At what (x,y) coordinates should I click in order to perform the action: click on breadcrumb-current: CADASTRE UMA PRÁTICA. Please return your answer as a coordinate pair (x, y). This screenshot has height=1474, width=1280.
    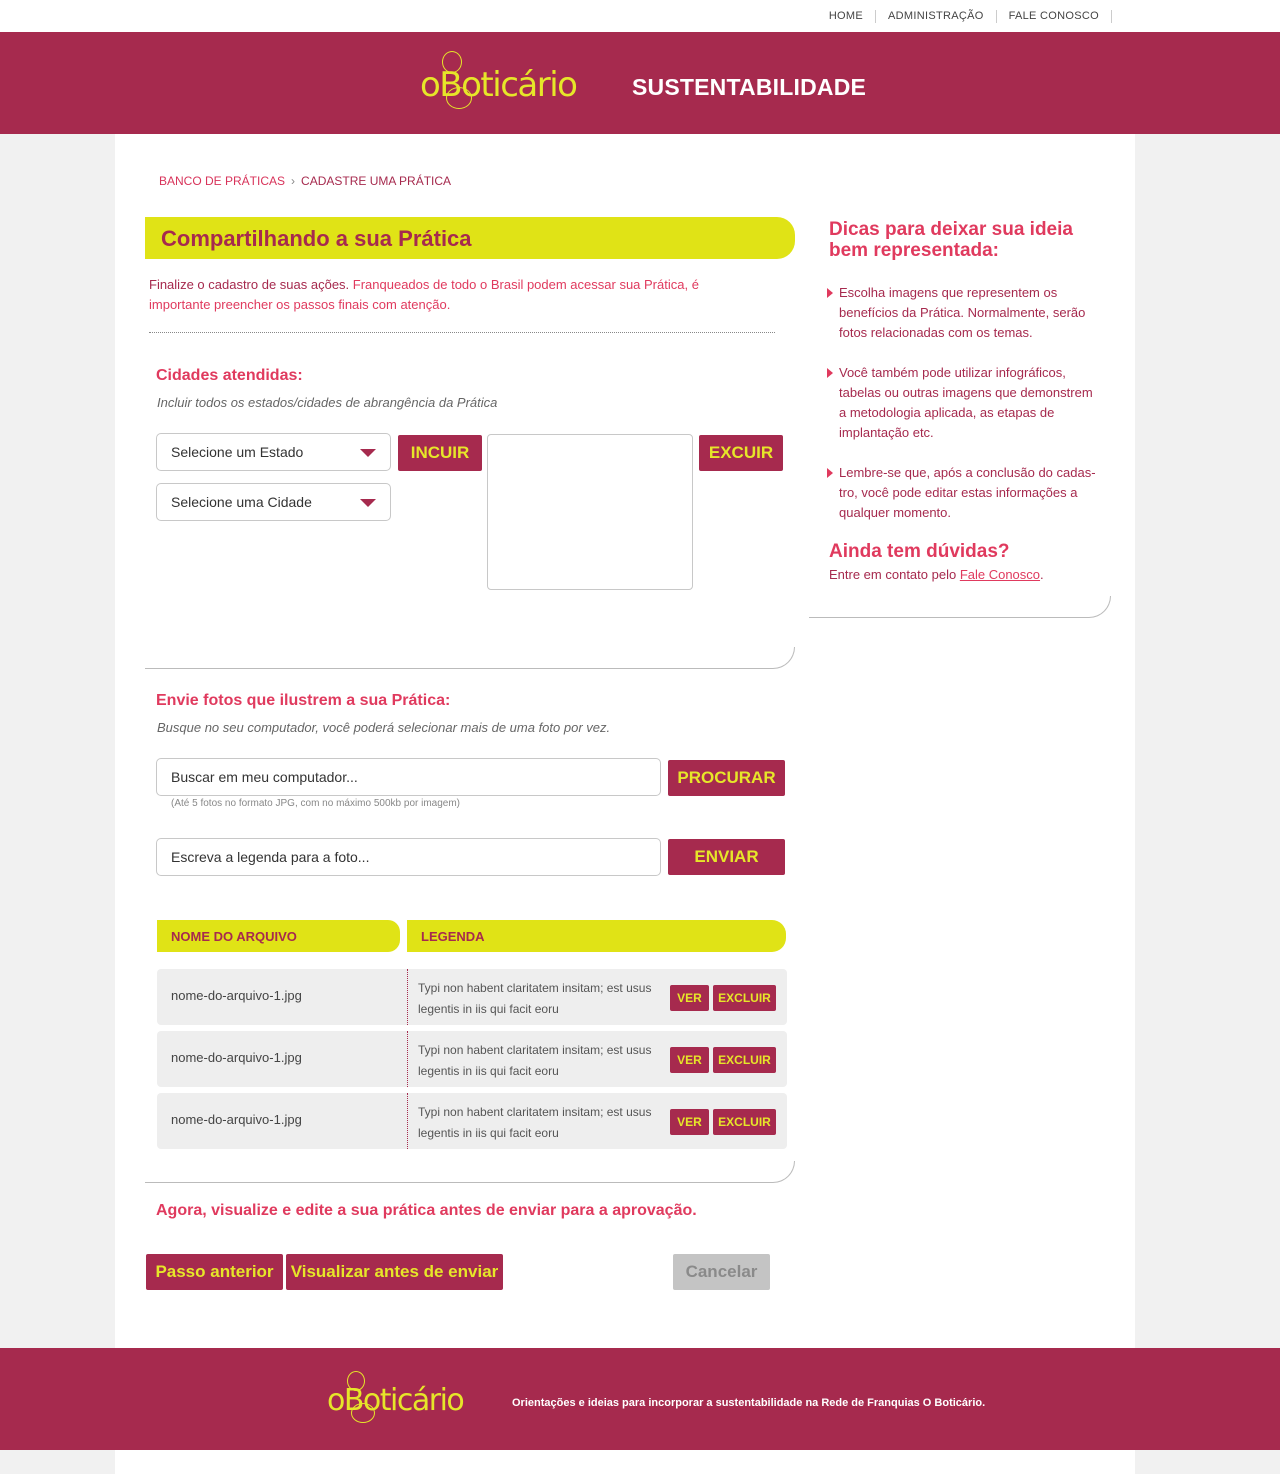
    Looking at the image, I should click on (376, 181).